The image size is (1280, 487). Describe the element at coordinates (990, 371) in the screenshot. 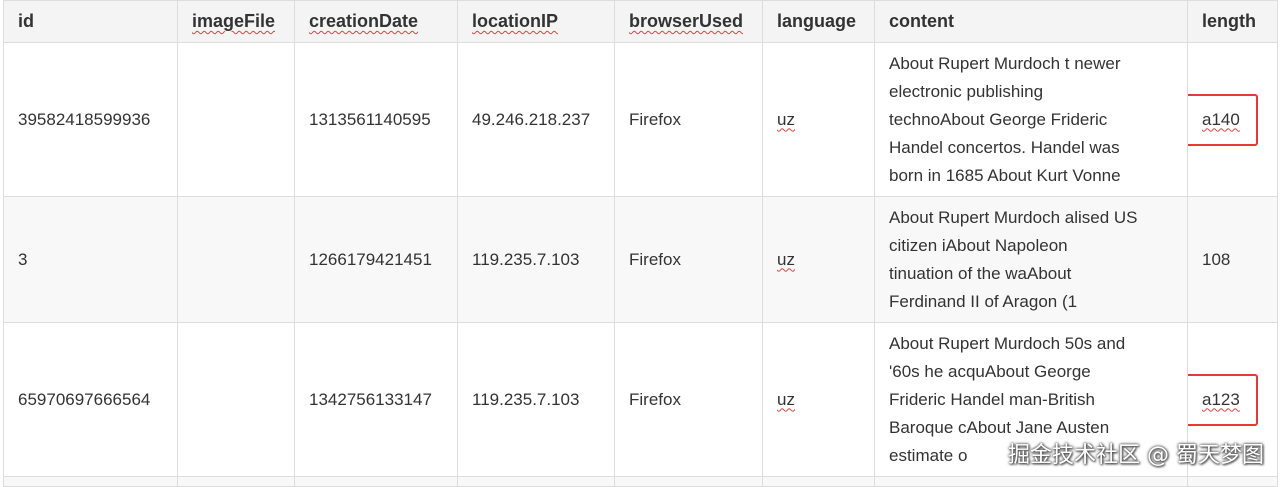

I see `content-line: '60s he acquAbout George` at that location.